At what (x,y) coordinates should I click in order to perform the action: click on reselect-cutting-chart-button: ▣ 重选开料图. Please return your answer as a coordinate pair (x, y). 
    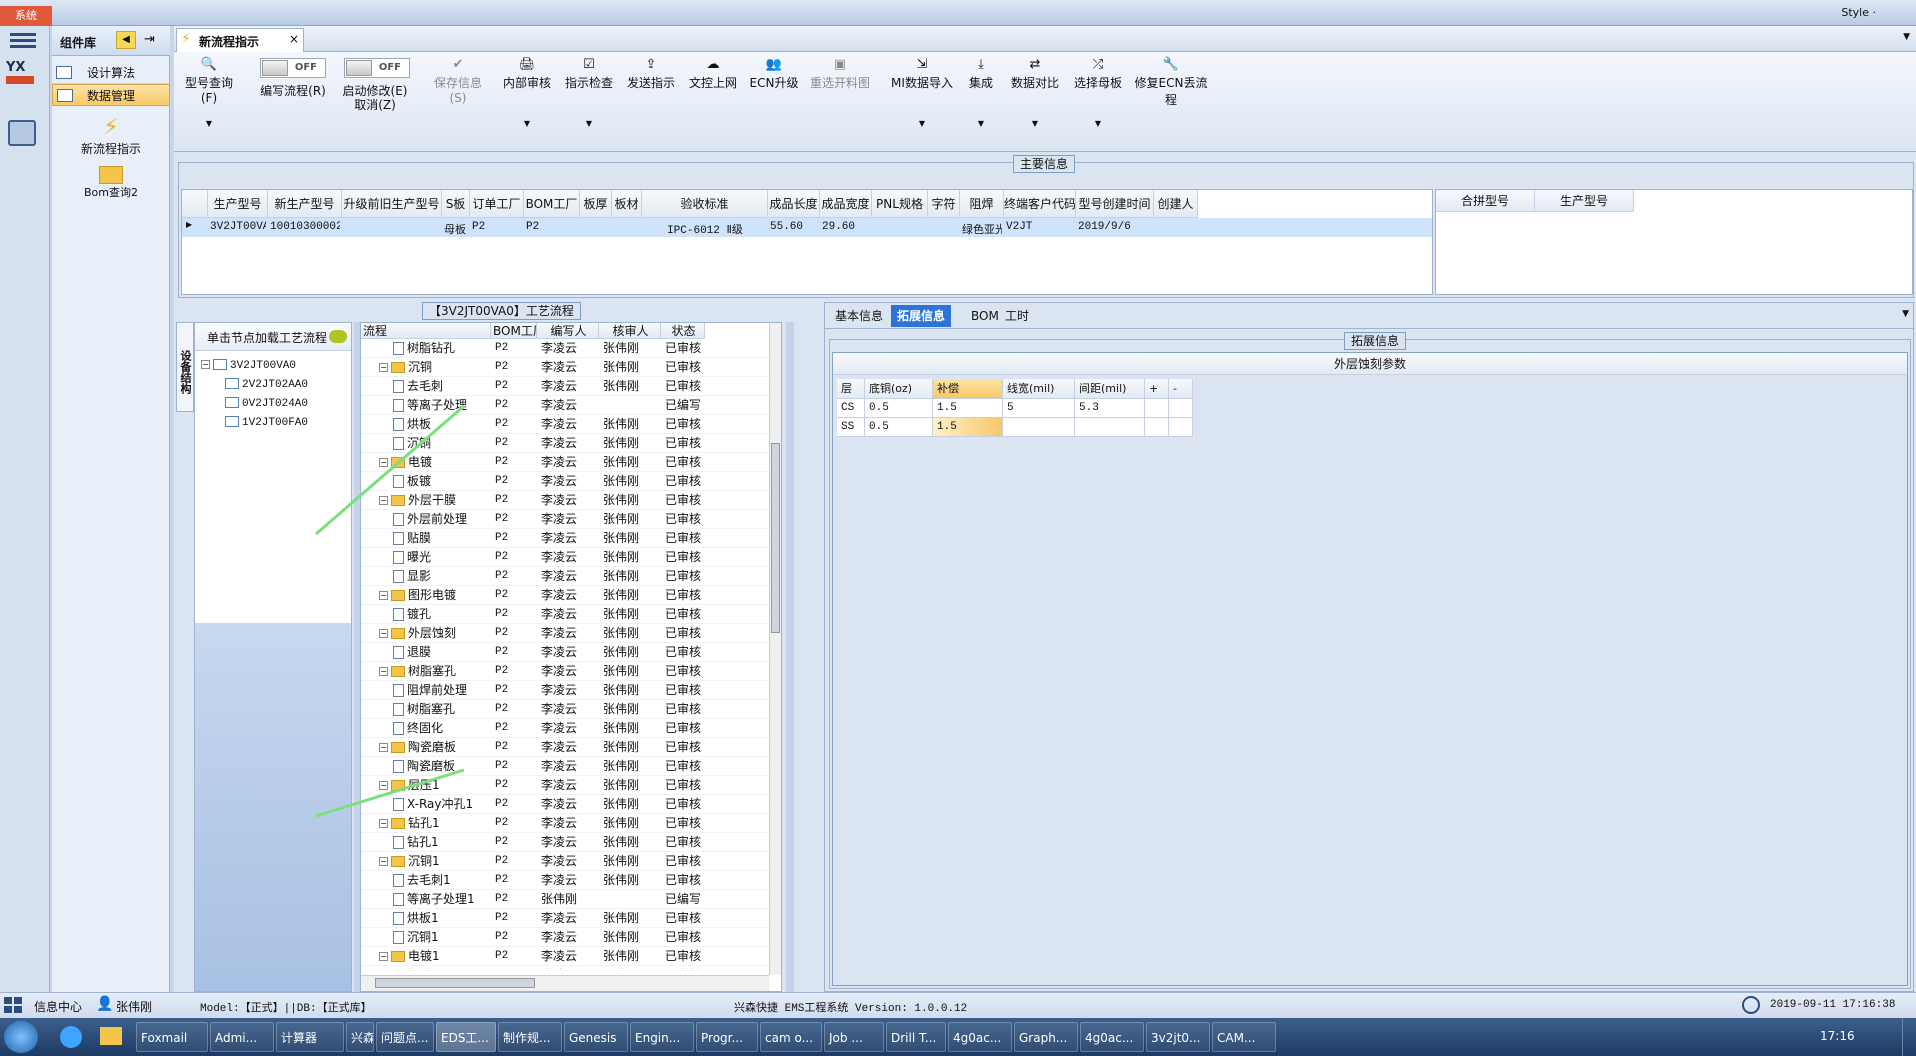
    Looking at the image, I should click on (840, 101).